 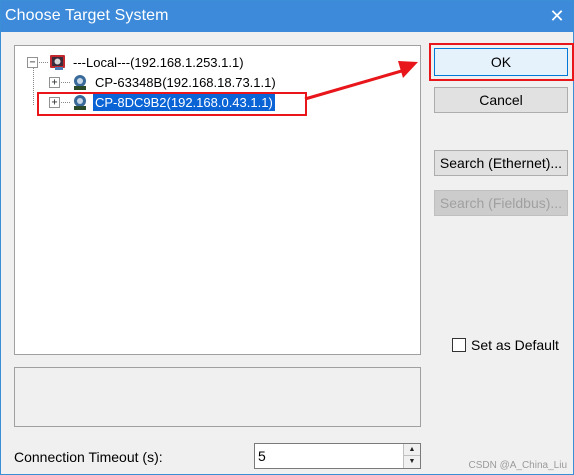 I want to click on timeout-spinbox: 5 ▲ ▼, so click(x=337, y=456).